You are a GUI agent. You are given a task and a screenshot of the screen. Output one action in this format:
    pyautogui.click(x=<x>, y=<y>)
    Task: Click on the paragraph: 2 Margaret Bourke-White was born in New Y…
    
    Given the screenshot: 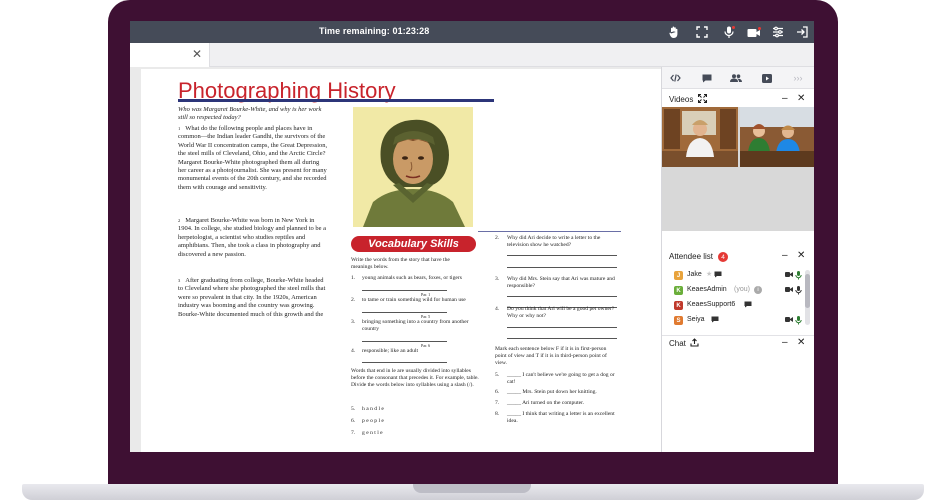 What is the action you would take?
    pyautogui.click(x=253, y=238)
    